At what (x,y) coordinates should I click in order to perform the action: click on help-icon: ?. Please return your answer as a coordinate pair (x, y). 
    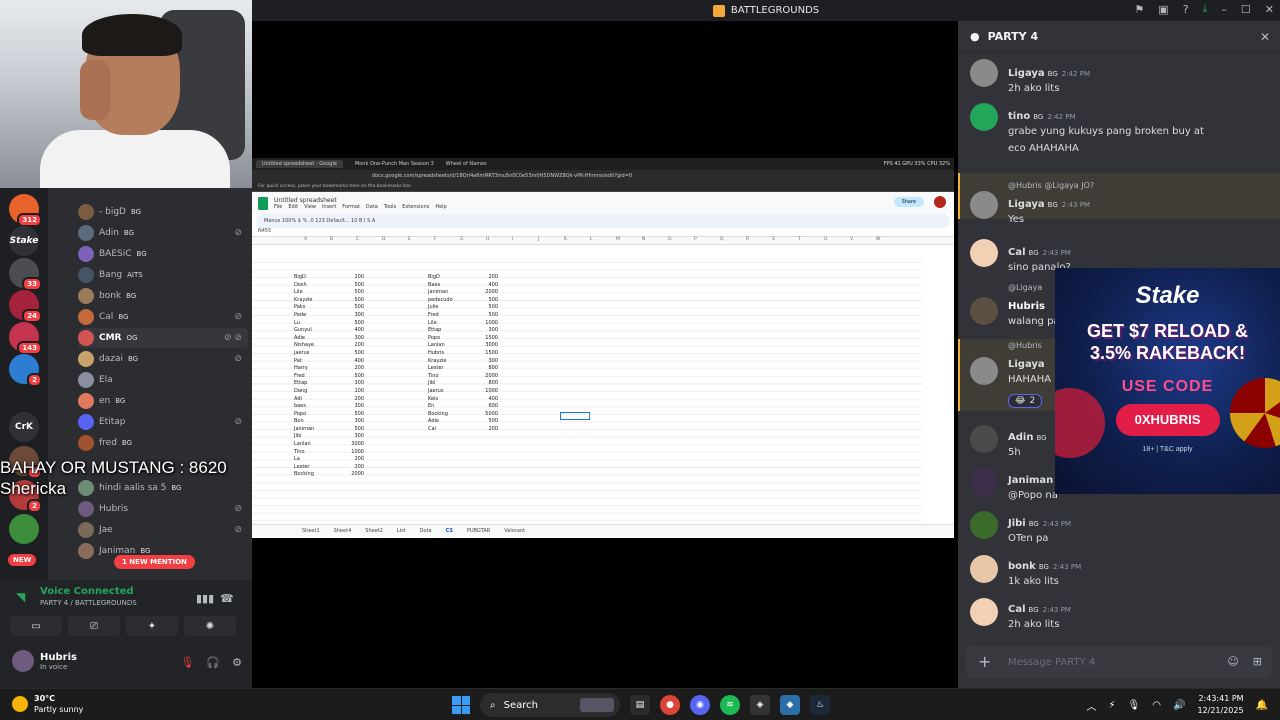
    Looking at the image, I should click on (1186, 9).